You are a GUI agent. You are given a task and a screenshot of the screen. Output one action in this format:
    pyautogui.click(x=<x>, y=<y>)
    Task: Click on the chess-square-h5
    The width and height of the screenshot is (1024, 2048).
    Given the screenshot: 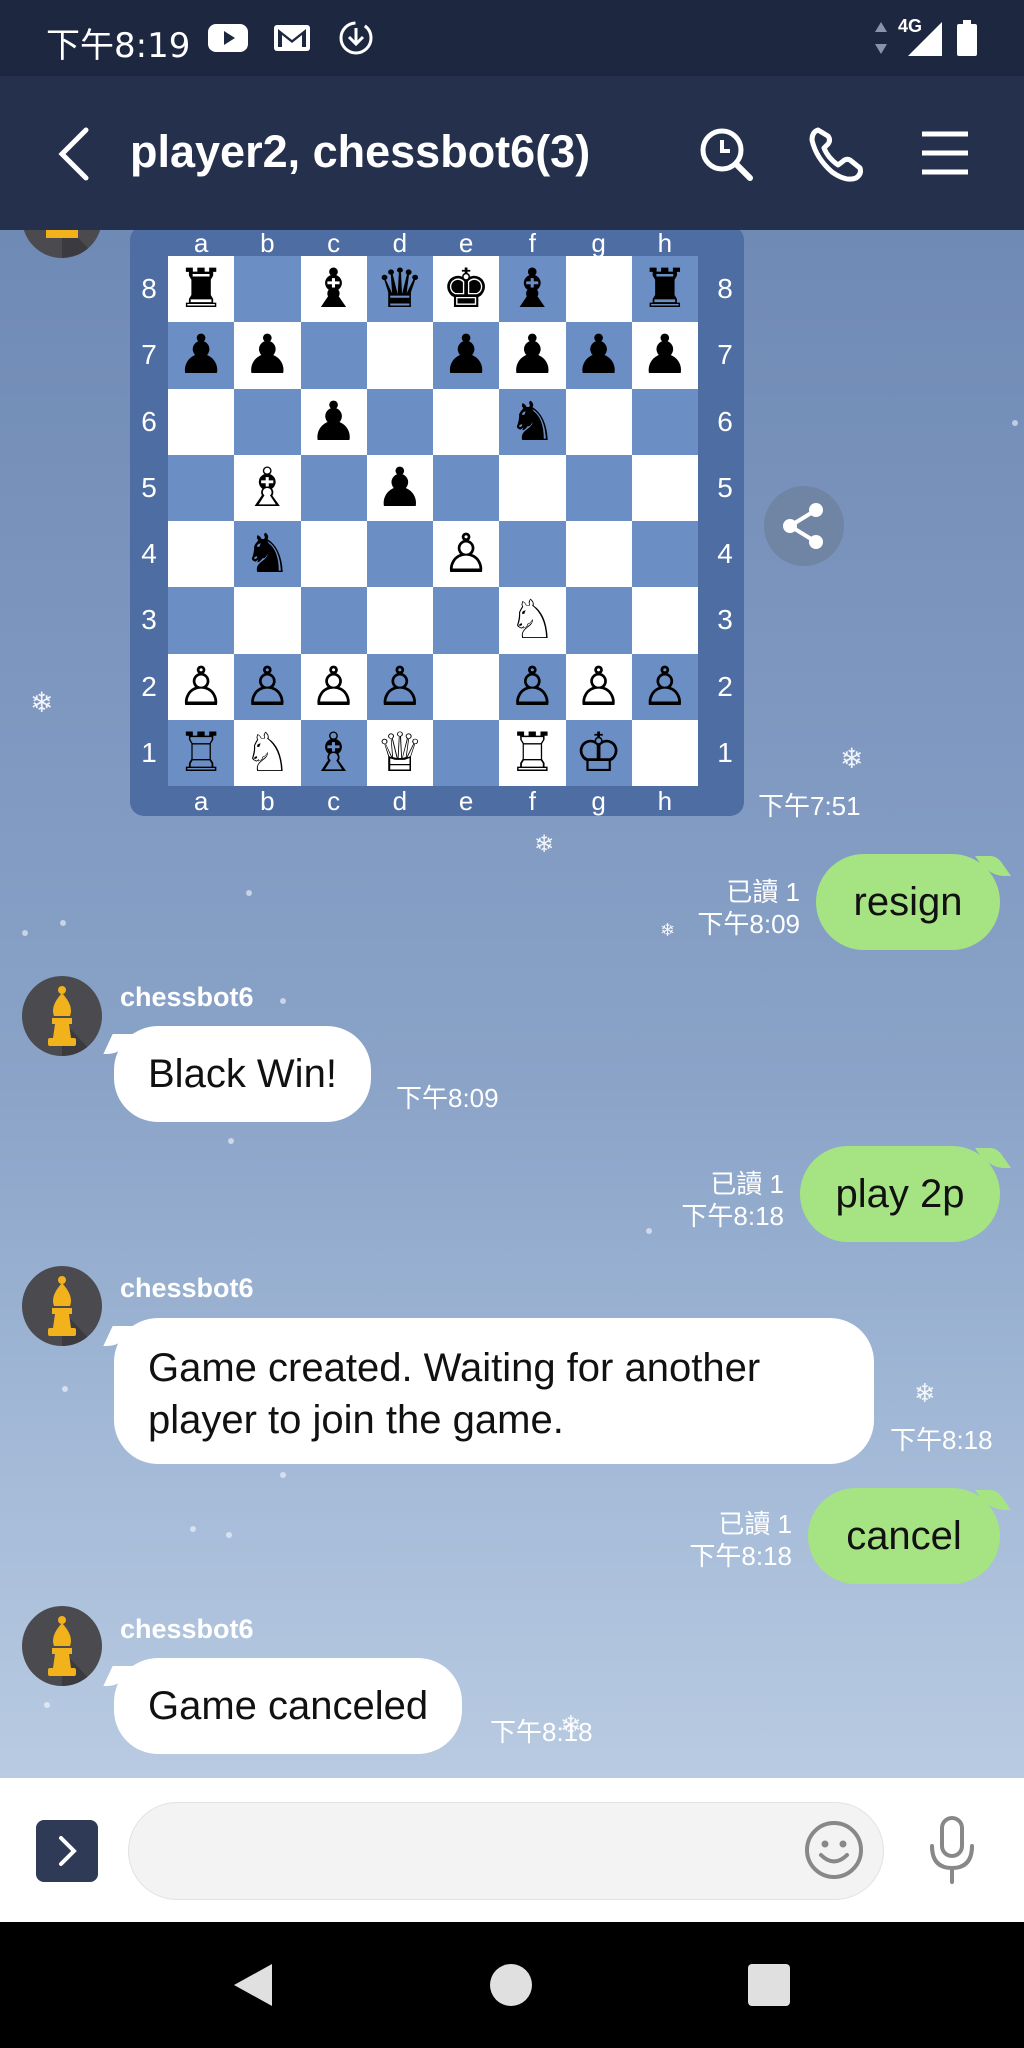 What is the action you would take?
    pyautogui.click(x=664, y=487)
    